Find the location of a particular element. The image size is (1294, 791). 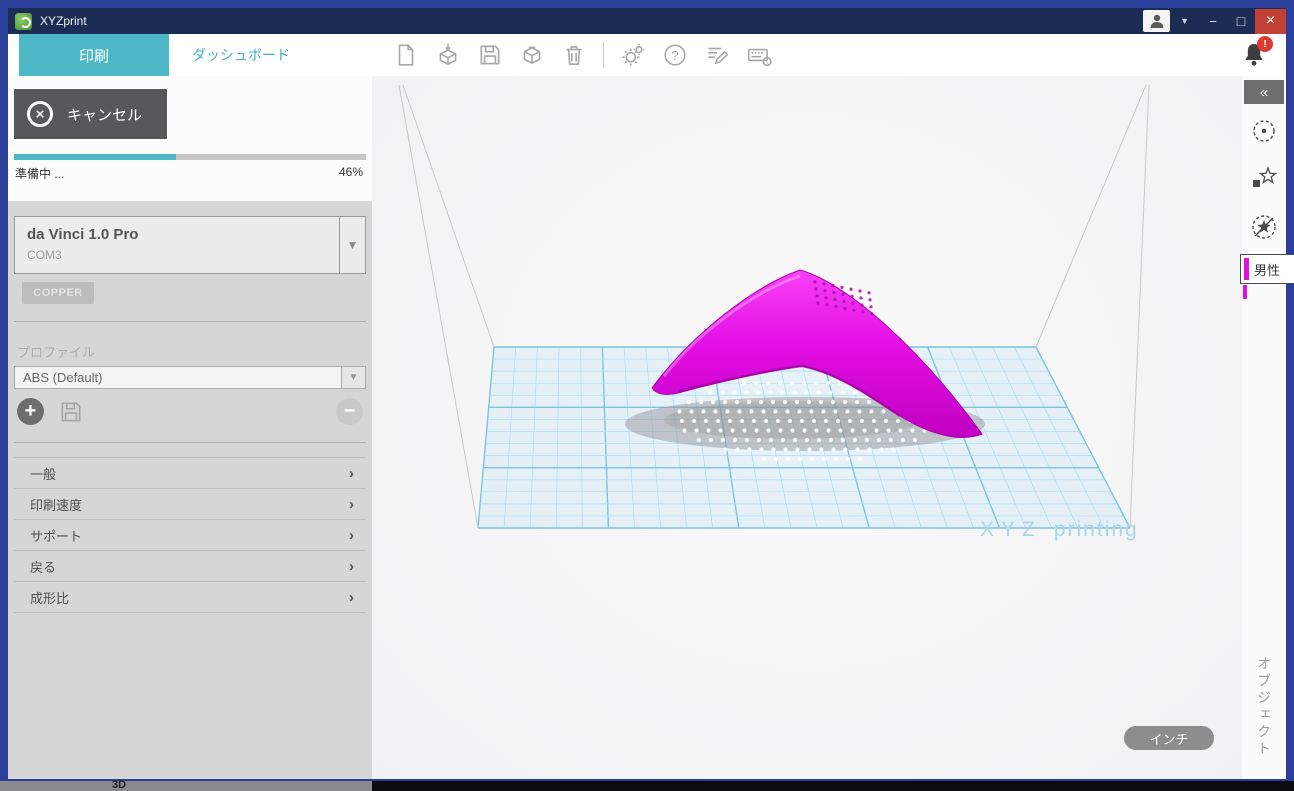

object-color-swatch is located at coordinates (1246, 269).